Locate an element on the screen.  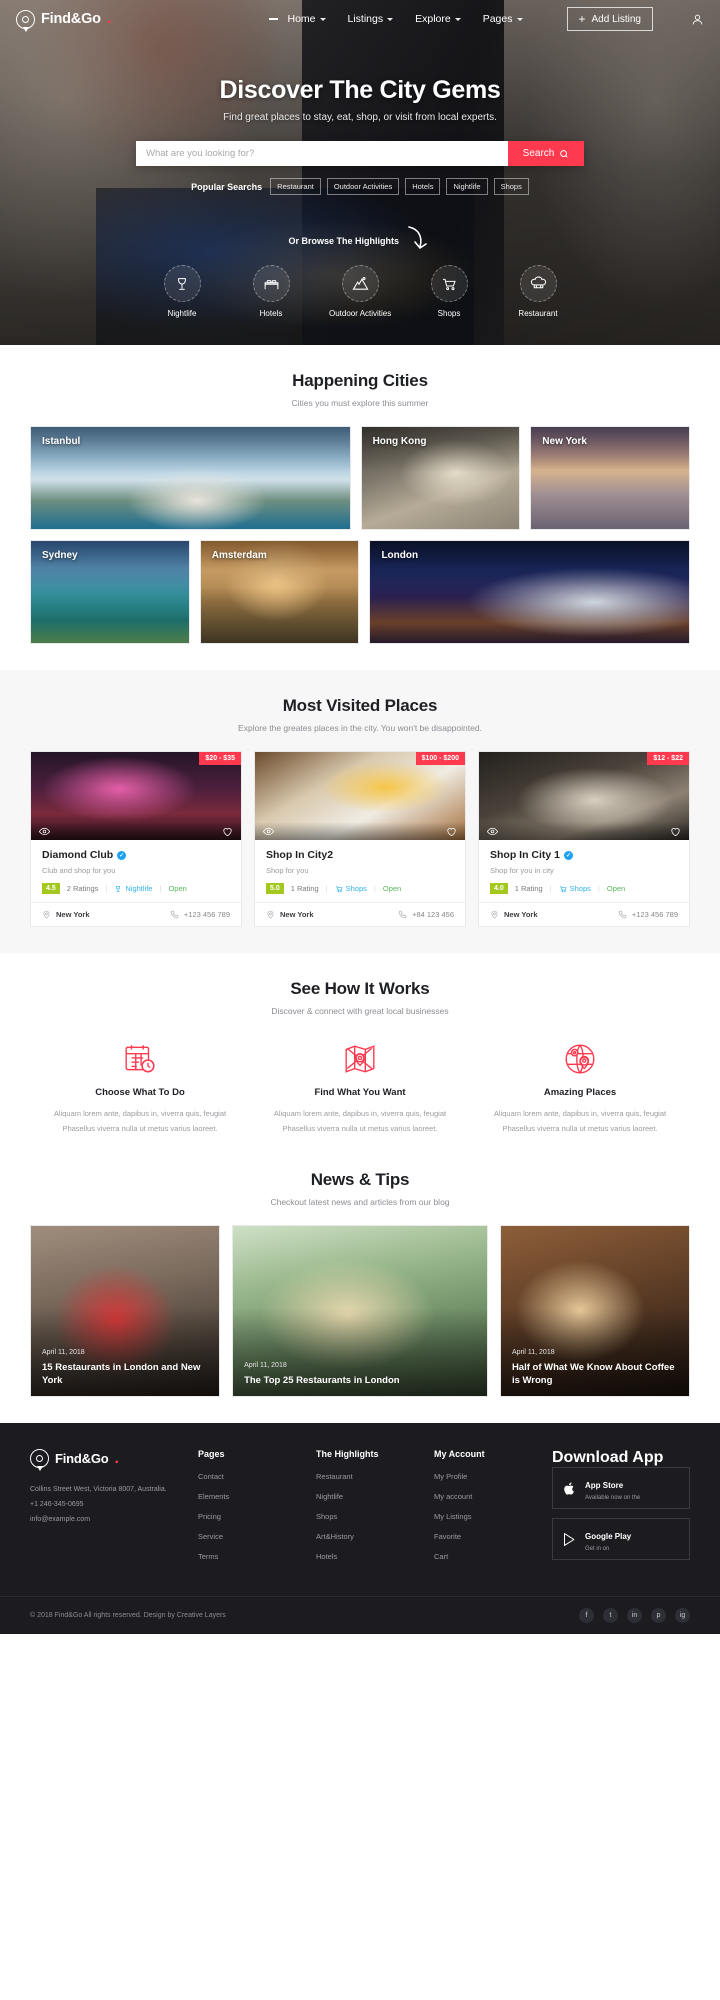
listing-location-label: New York is located at coordinates (297, 914).